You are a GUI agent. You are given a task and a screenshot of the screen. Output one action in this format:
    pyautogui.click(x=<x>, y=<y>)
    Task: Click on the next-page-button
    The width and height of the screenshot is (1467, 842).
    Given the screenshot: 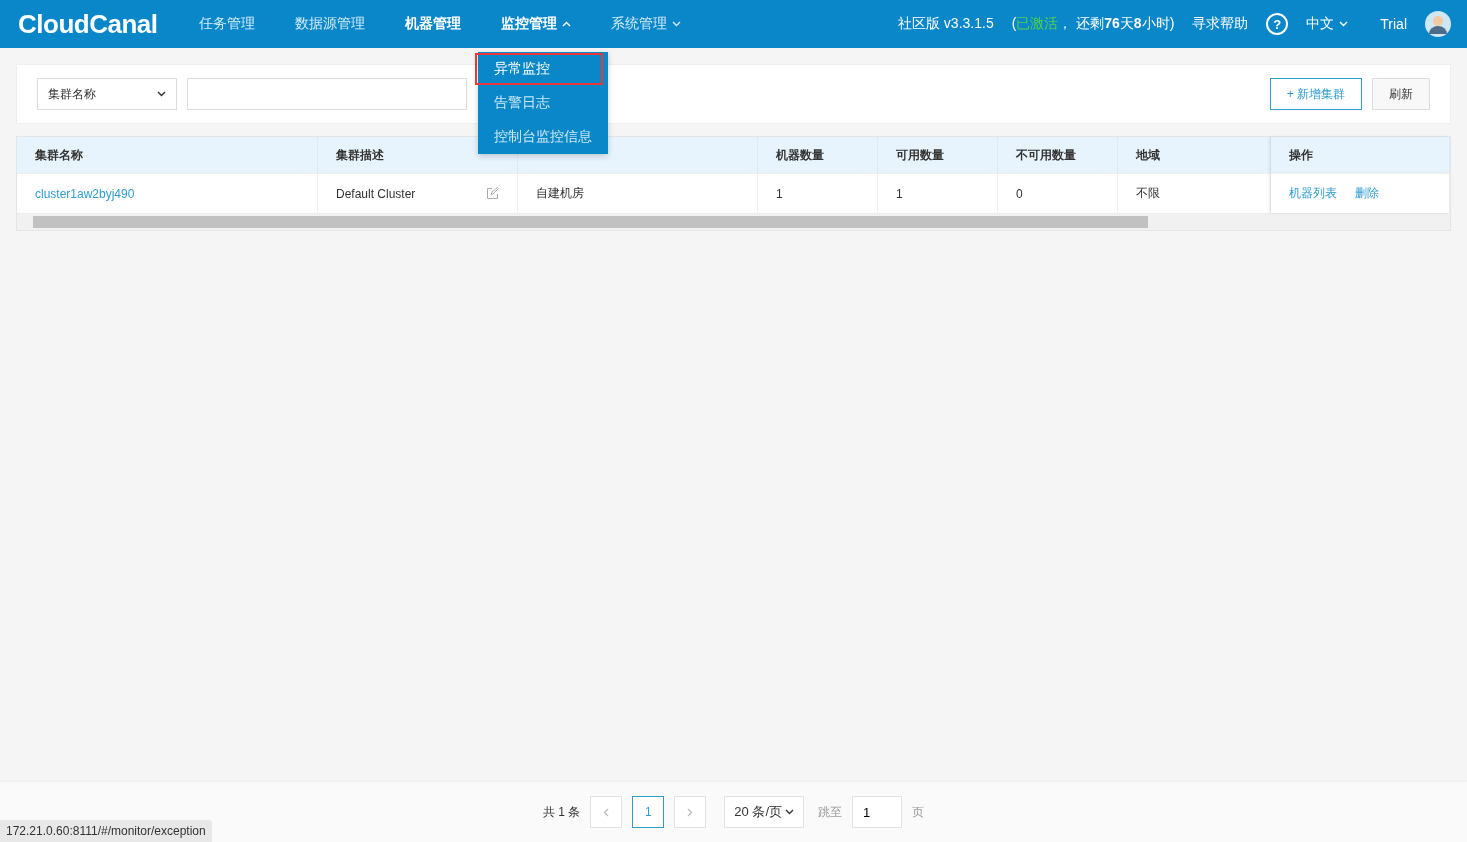 What is the action you would take?
    pyautogui.click(x=690, y=812)
    